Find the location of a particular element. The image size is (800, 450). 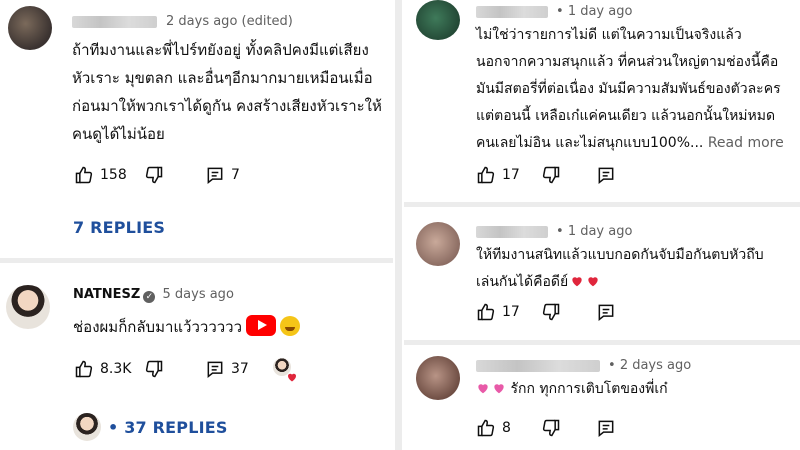

comment-text: ช่องผมก็กลับมาแว้วววววว is located at coordinates (233, 327).